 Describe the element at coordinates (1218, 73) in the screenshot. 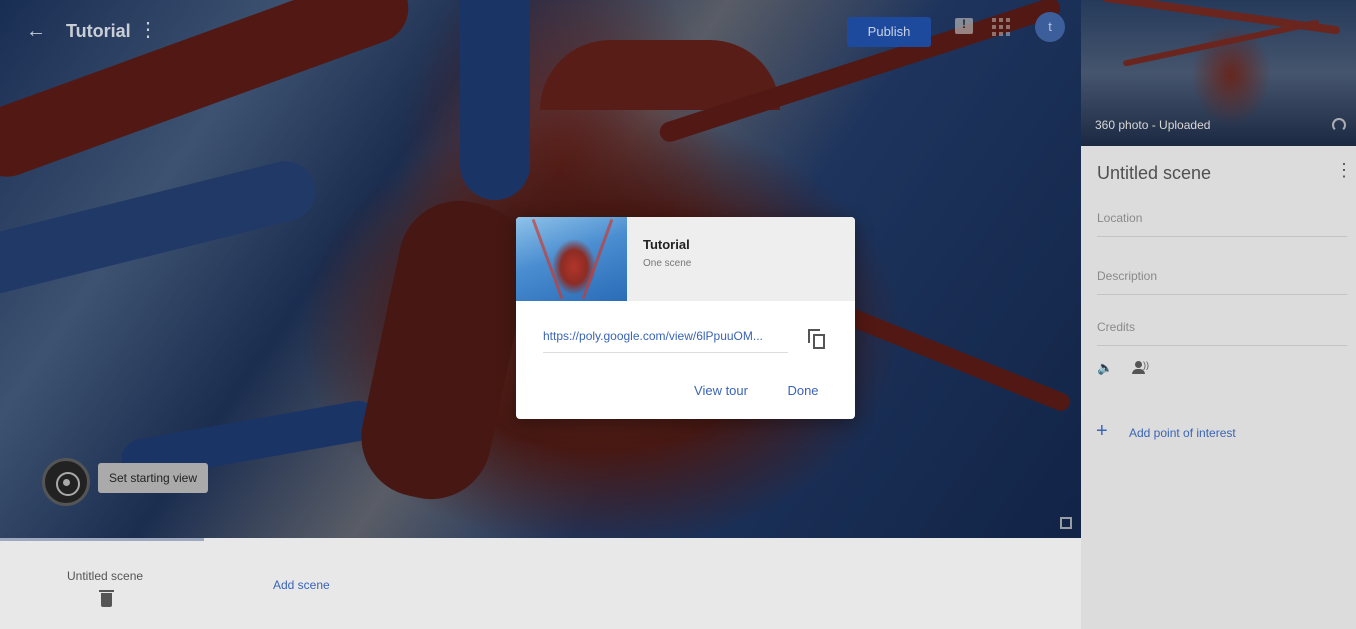

I see `scene-photo-thumbnail: 360 photo - Uploaded` at that location.